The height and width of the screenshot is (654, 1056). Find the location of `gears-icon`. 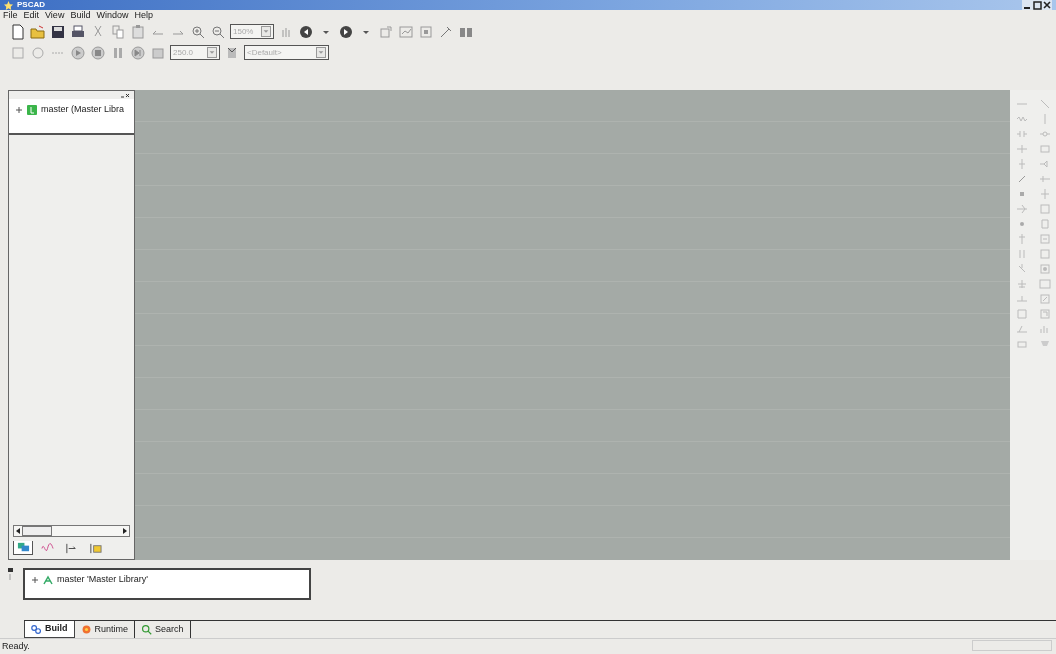

gears-icon is located at coordinates (36, 629).